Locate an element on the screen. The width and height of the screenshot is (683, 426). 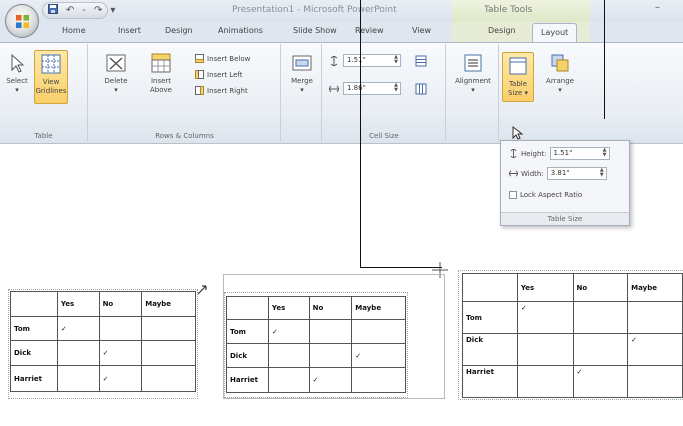
redo-icon: ↷ is located at coordinates (98, 10).